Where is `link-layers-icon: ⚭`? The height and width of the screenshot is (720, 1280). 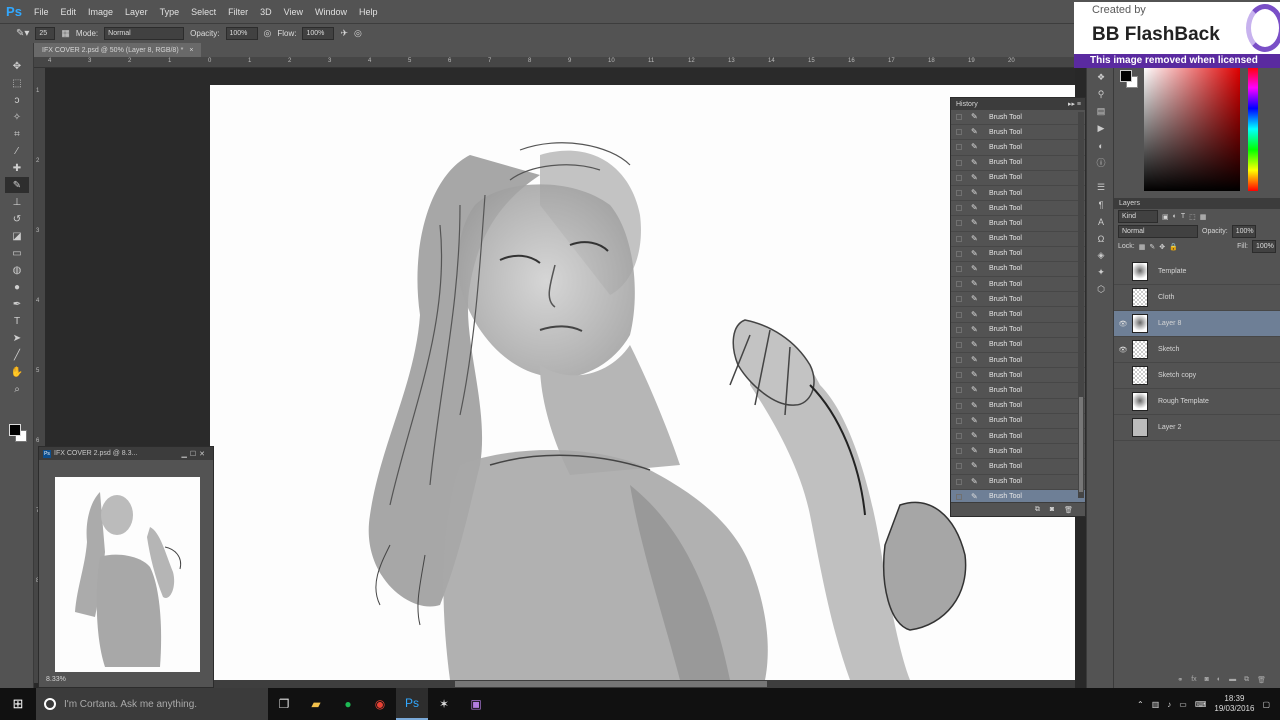
link-layers-icon: ⚭ is located at coordinates (1180, 682).